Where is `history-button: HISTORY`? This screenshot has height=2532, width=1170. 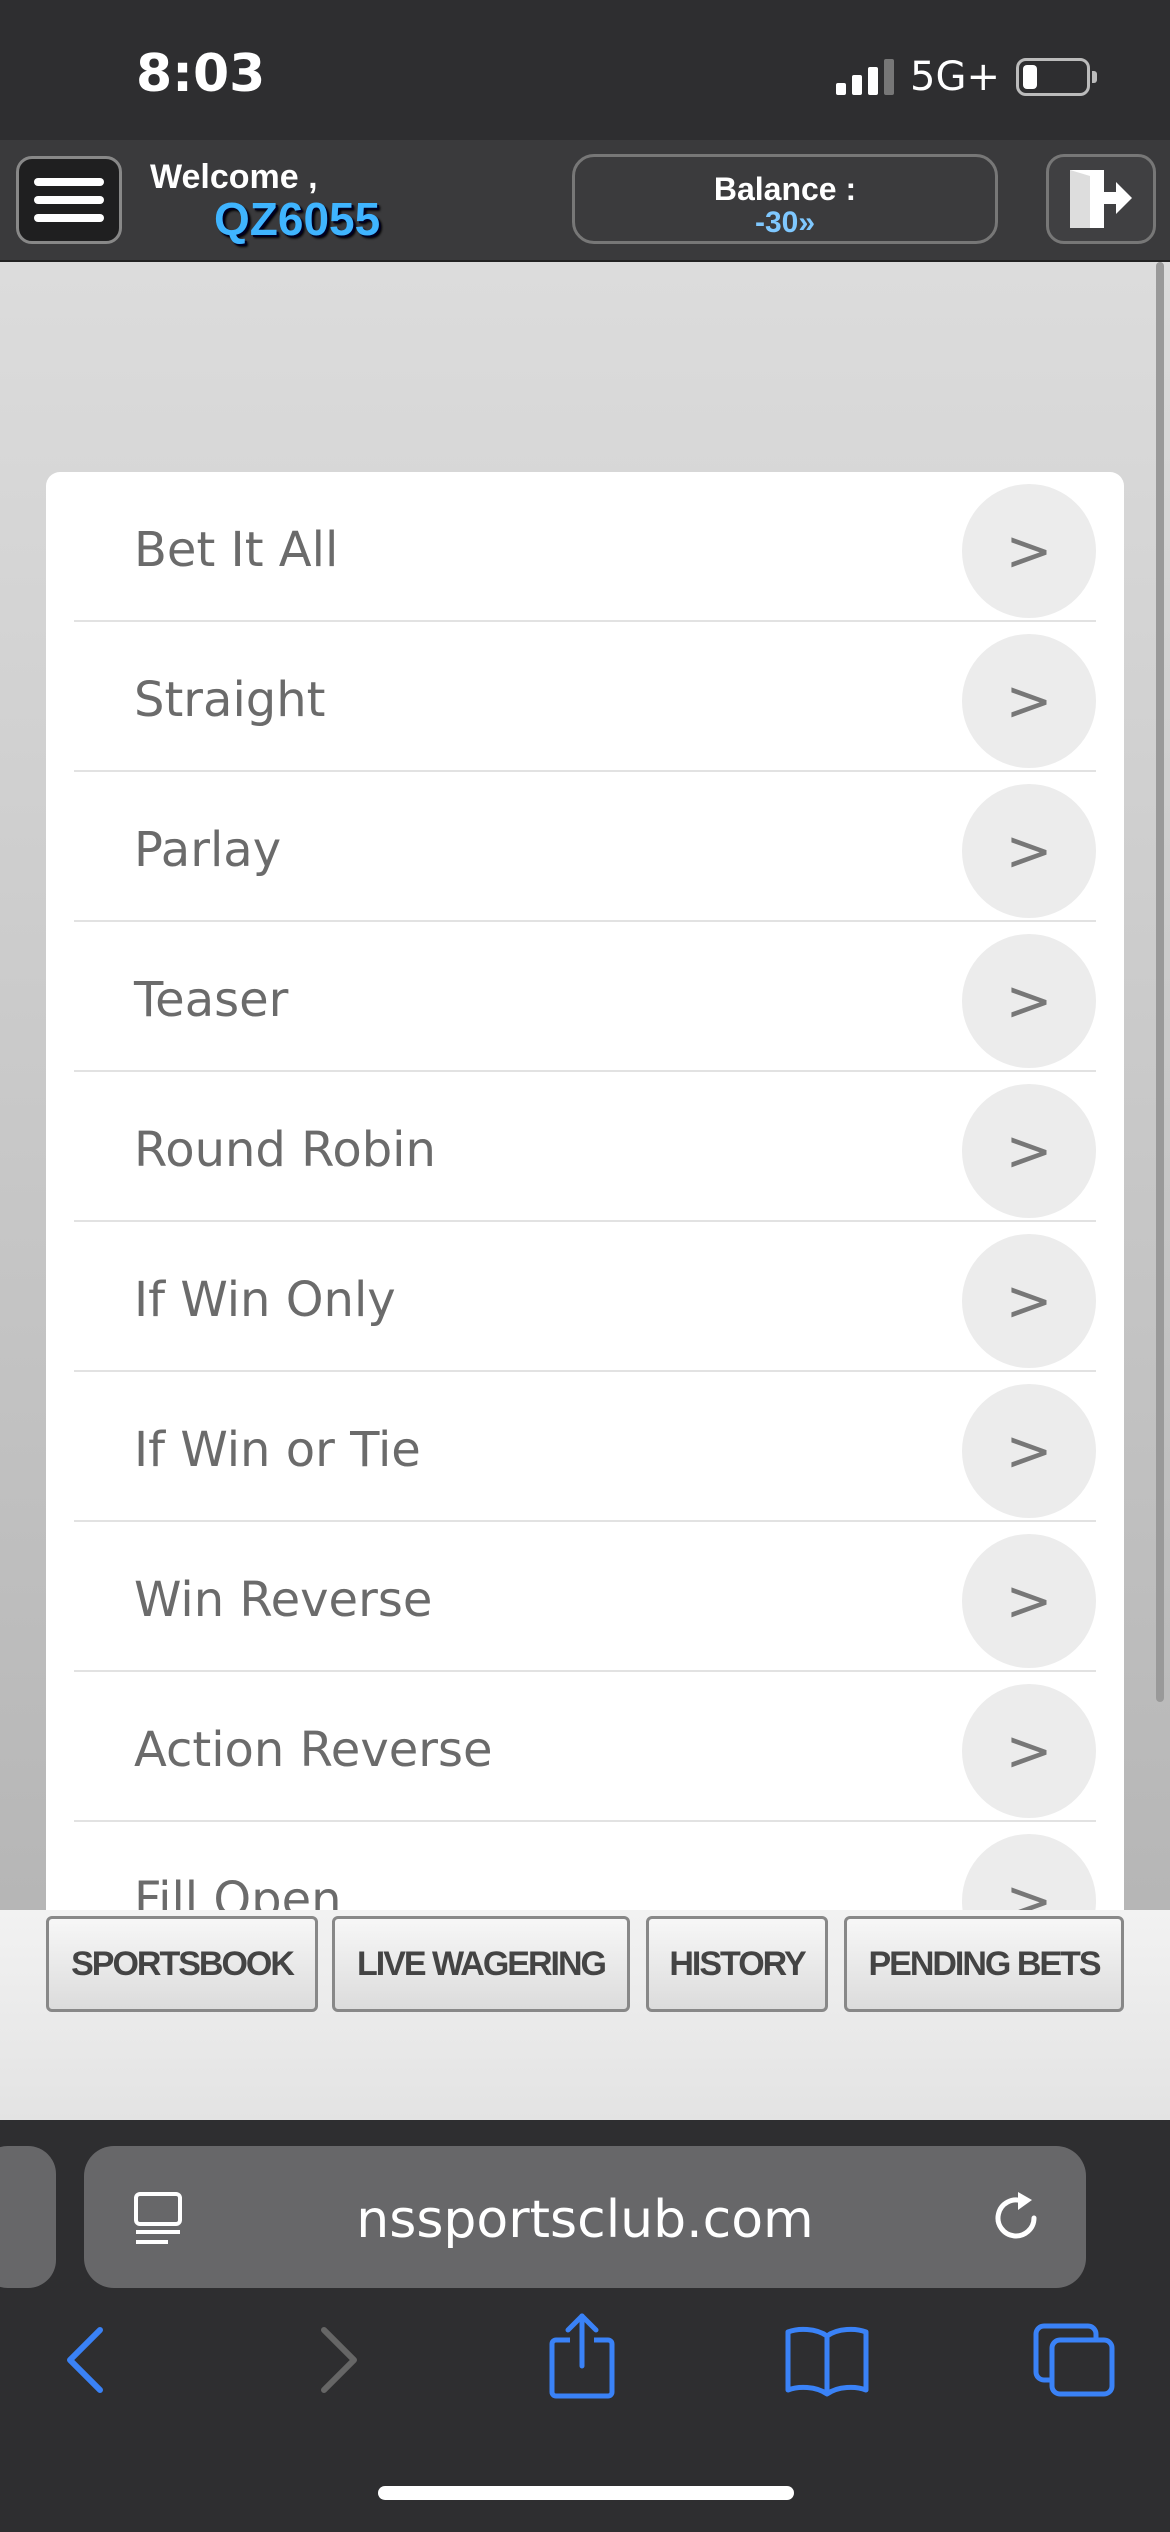
history-button: HISTORY is located at coordinates (737, 1964).